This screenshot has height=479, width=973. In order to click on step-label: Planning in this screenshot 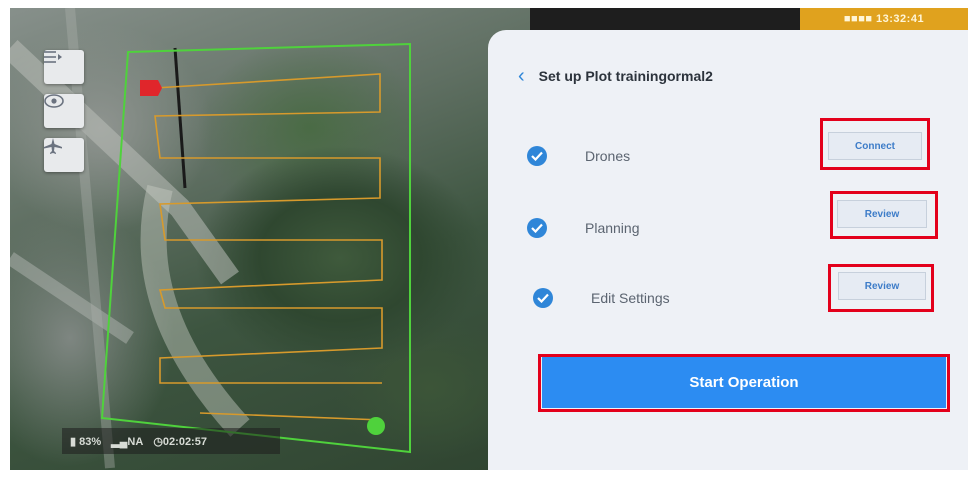, I will do `click(612, 228)`.